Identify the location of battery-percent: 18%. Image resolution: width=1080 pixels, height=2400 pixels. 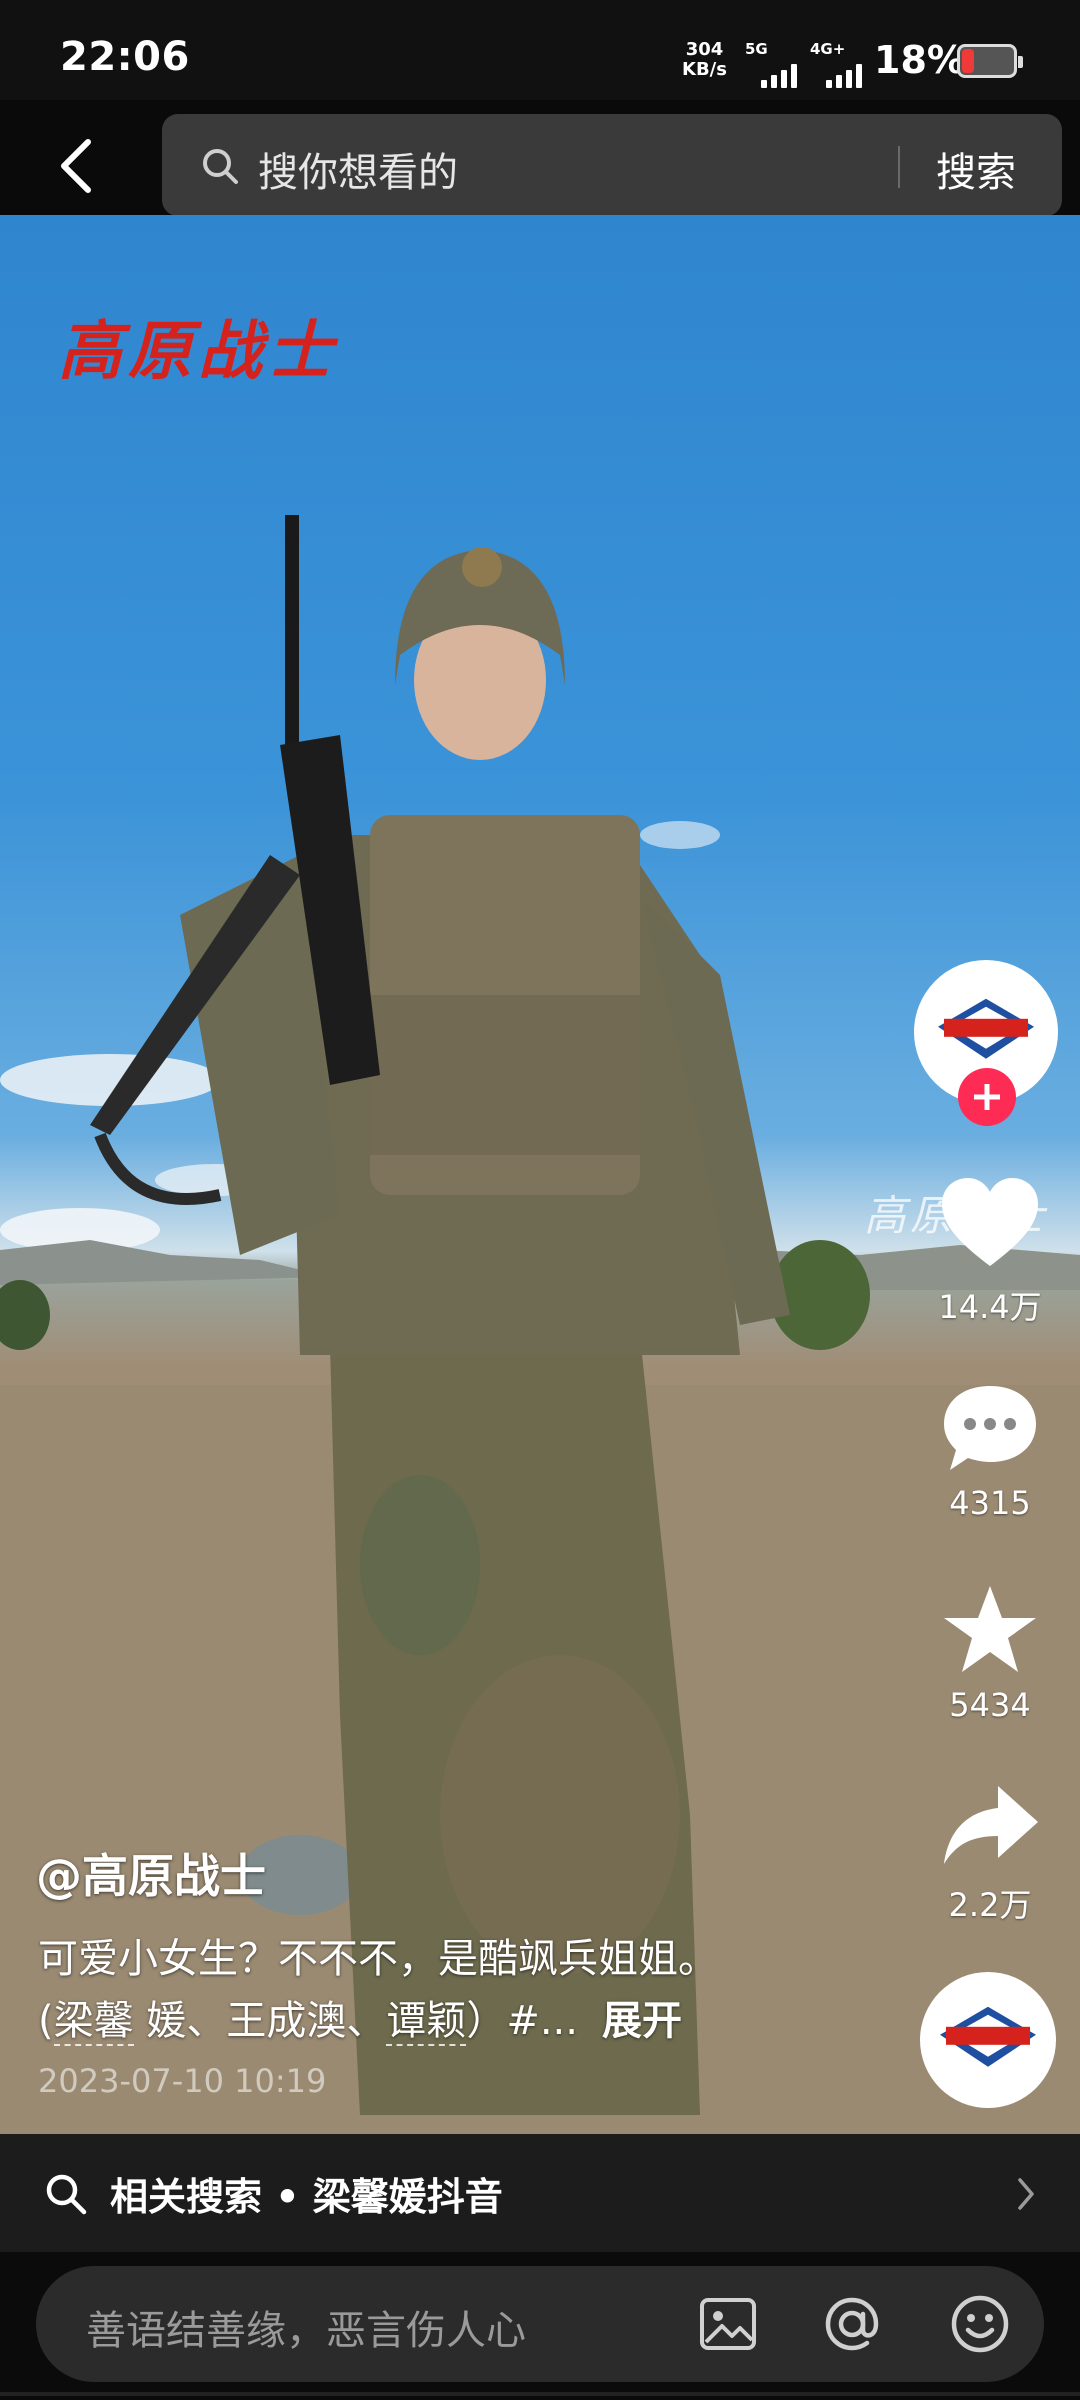
(919, 60).